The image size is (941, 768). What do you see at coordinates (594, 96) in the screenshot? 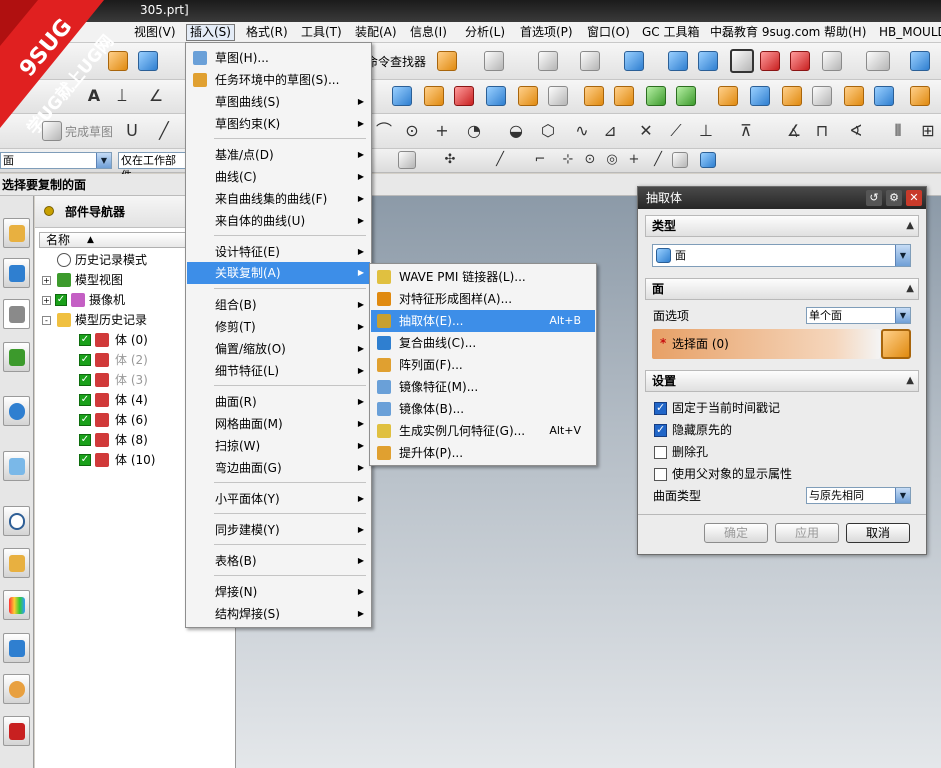
I see `pattern-icon` at bounding box center [594, 96].